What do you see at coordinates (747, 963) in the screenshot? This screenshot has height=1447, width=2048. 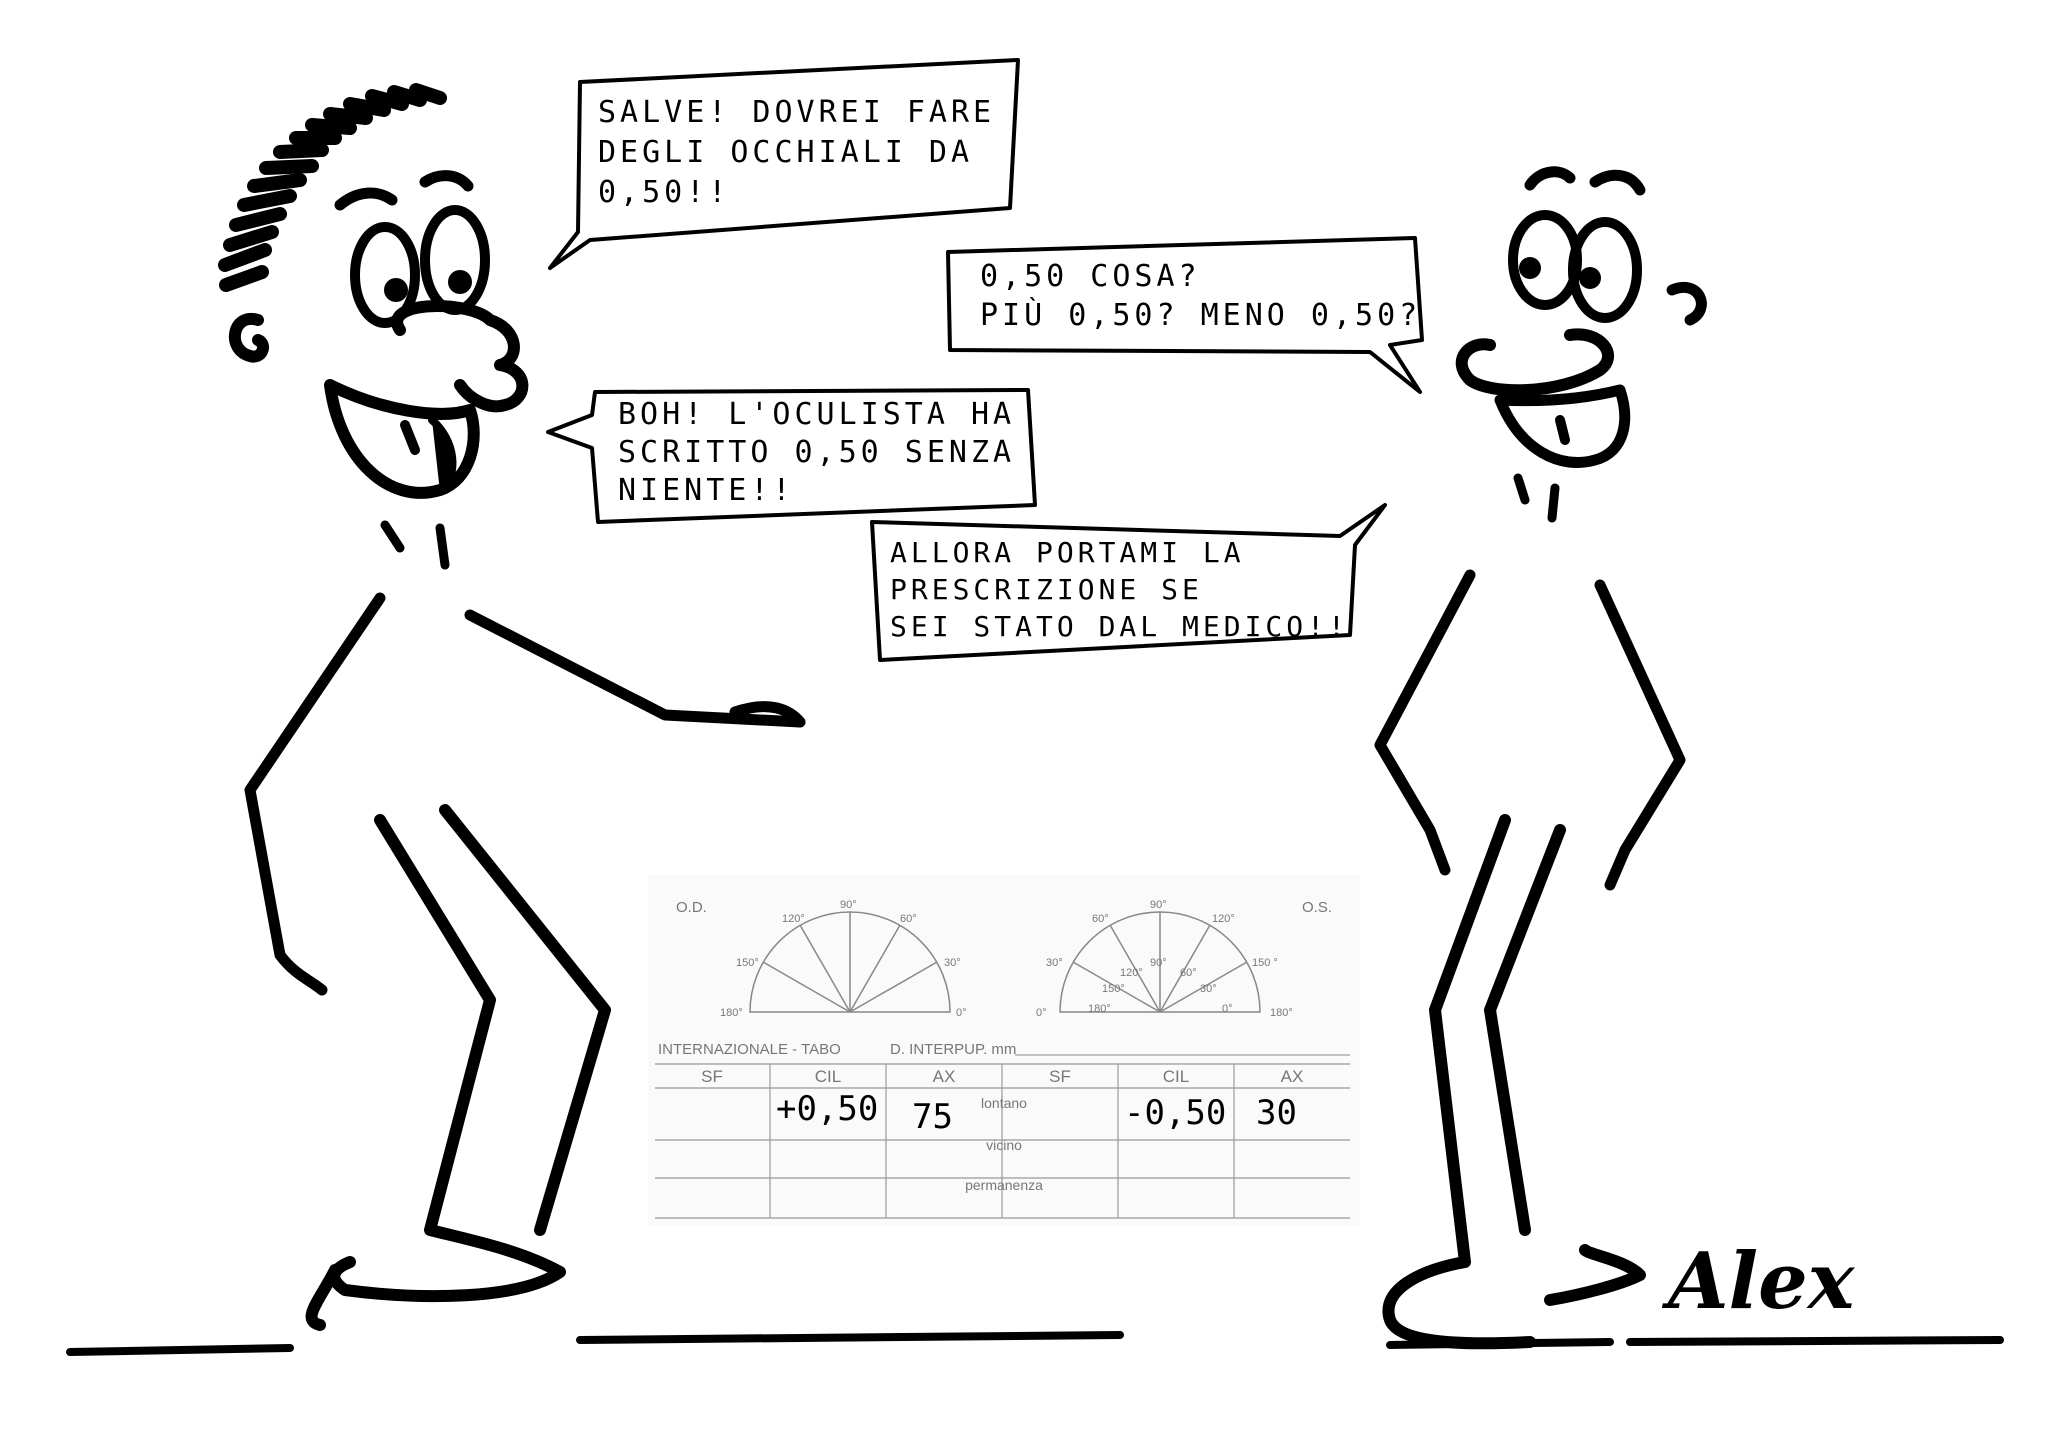 I see `od-tick-150: 150°` at bounding box center [747, 963].